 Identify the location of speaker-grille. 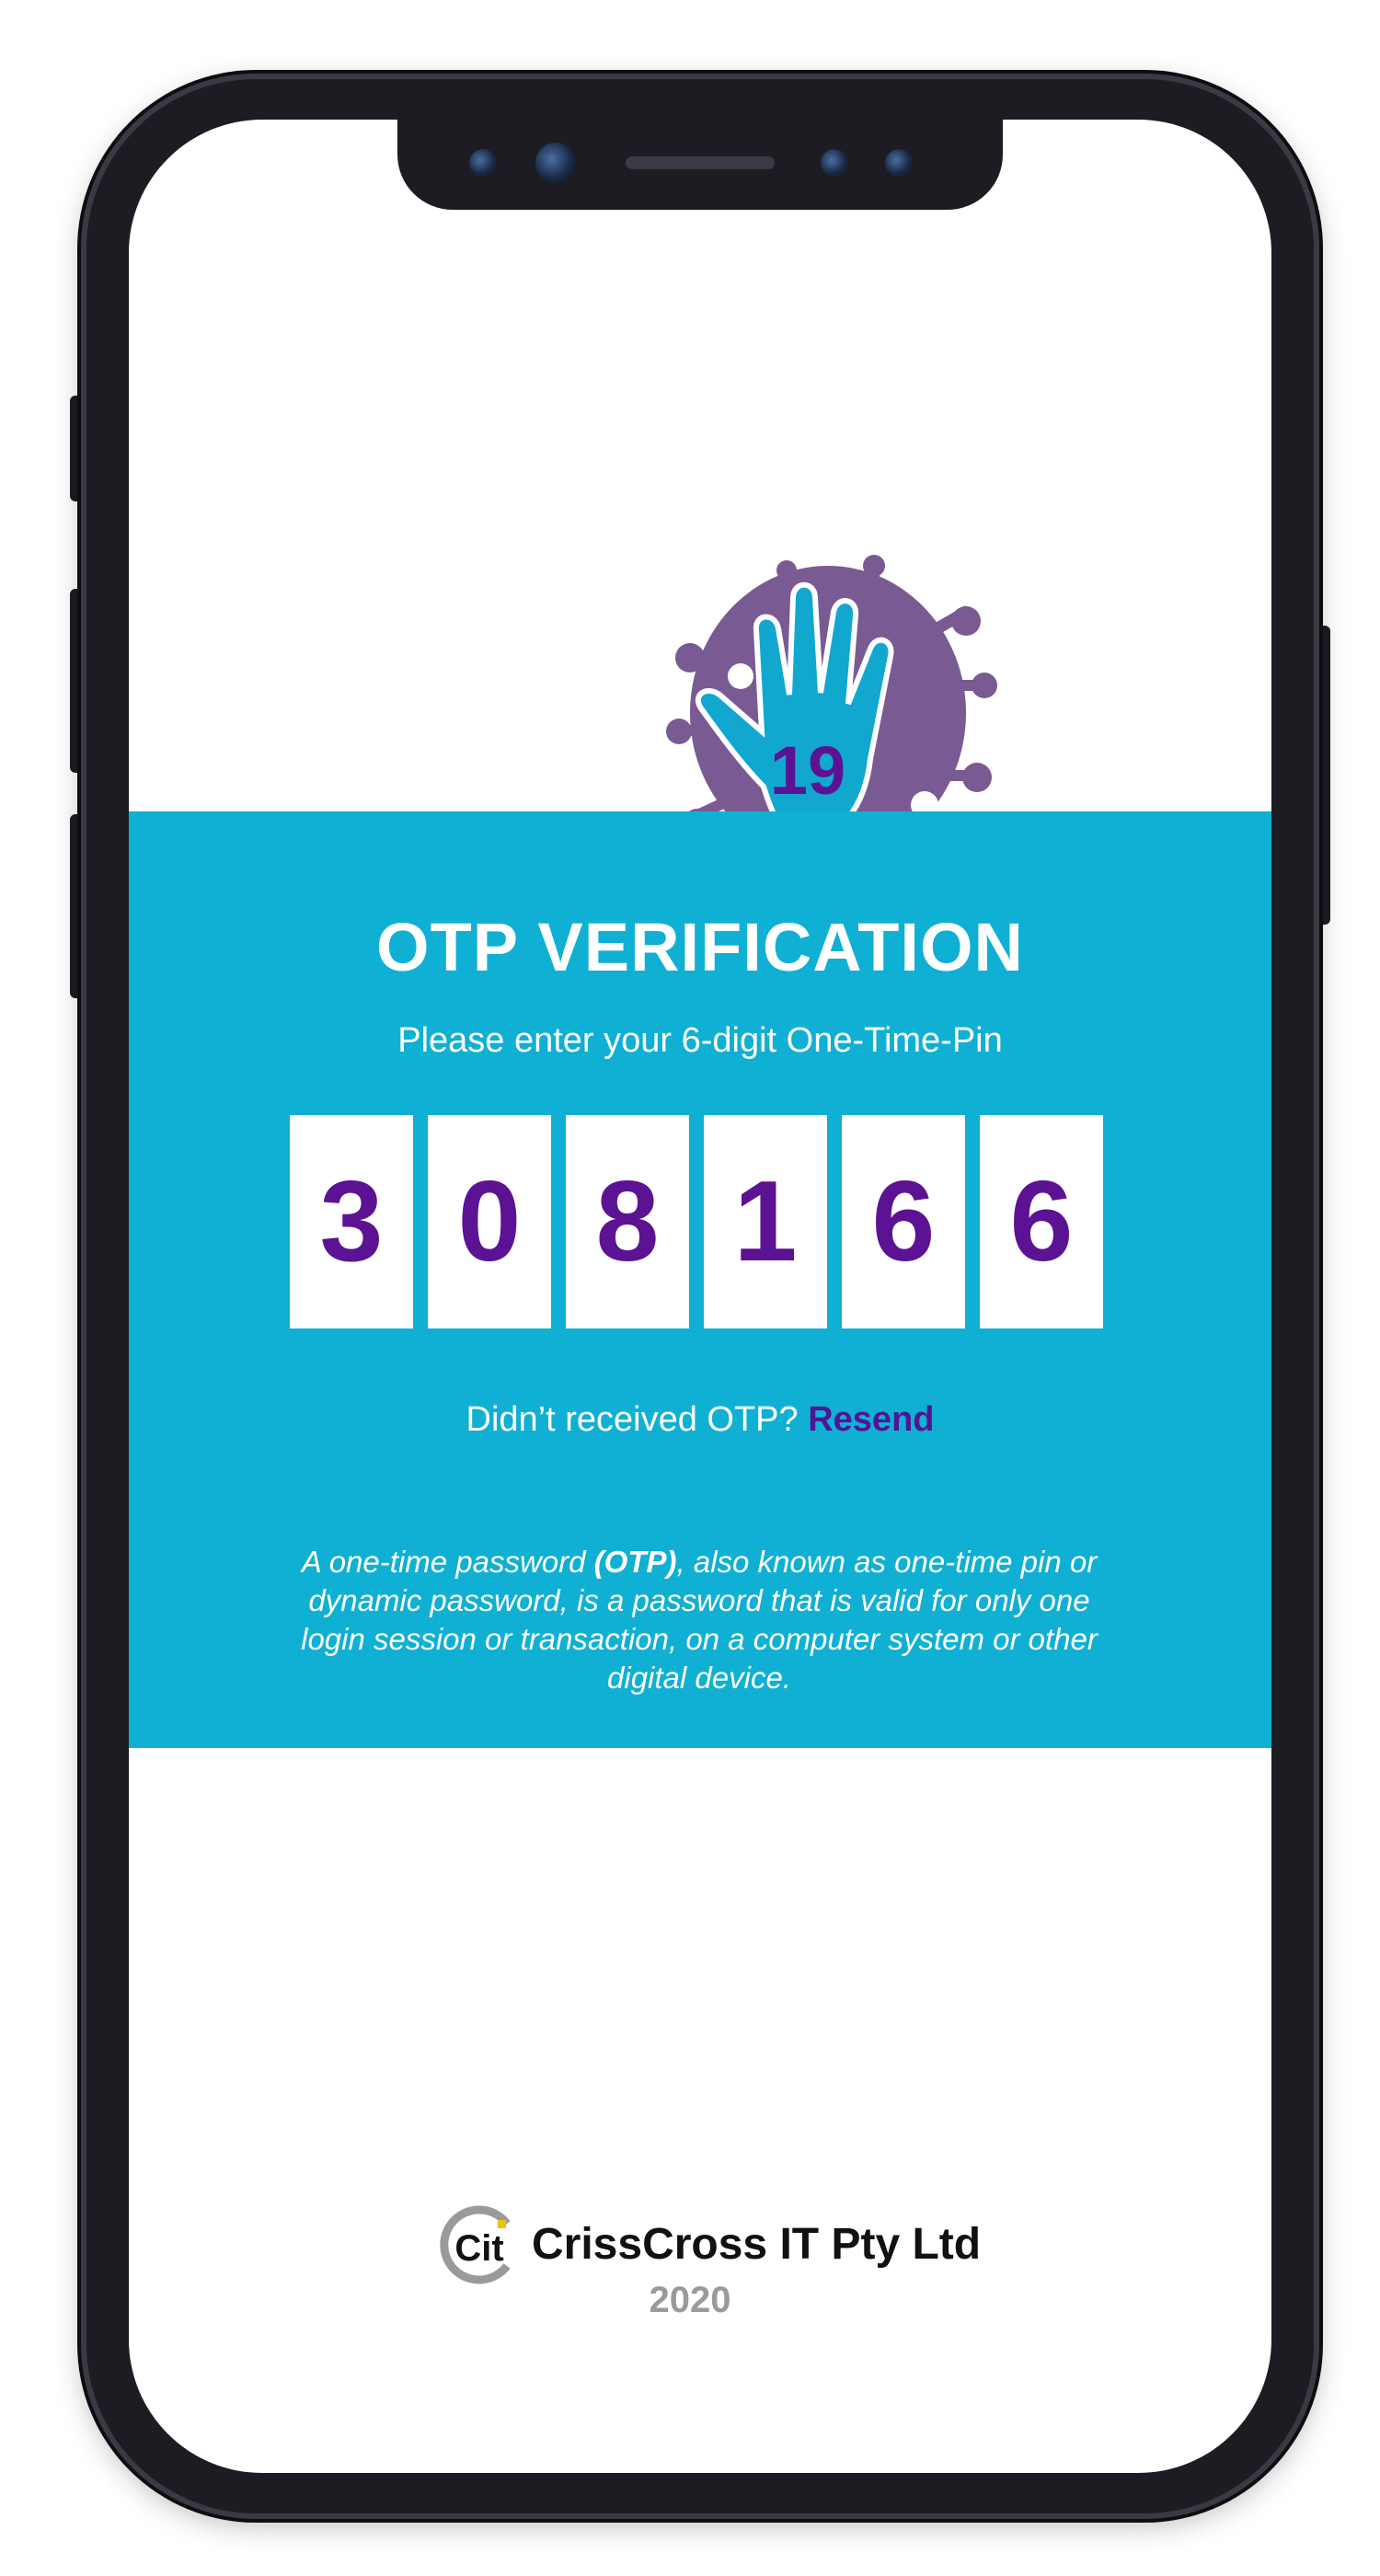
(700, 162).